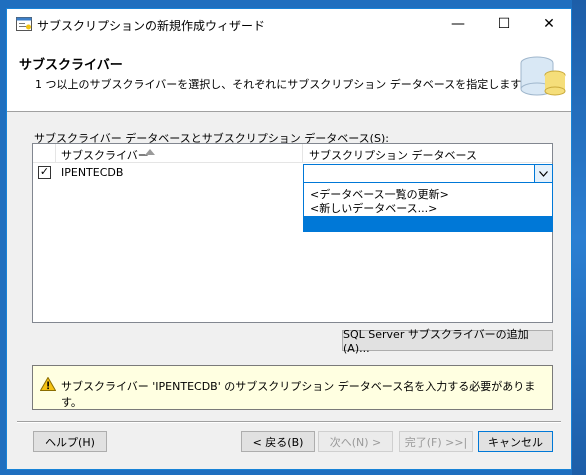 The height and width of the screenshot is (475, 586). What do you see at coordinates (428, 173) in the screenshot?
I see `subscription-database-combo` at bounding box center [428, 173].